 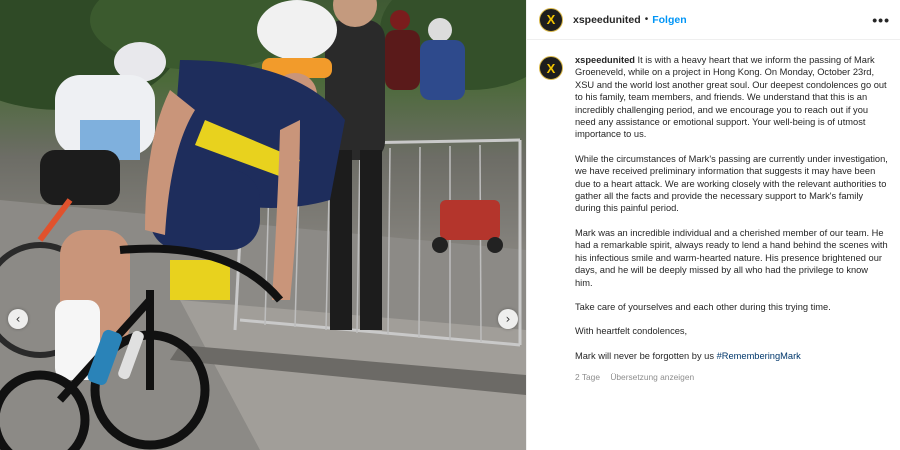 What do you see at coordinates (631, 331) in the screenshot?
I see `caption-paragraph-5: With heartfelt condolences,` at bounding box center [631, 331].